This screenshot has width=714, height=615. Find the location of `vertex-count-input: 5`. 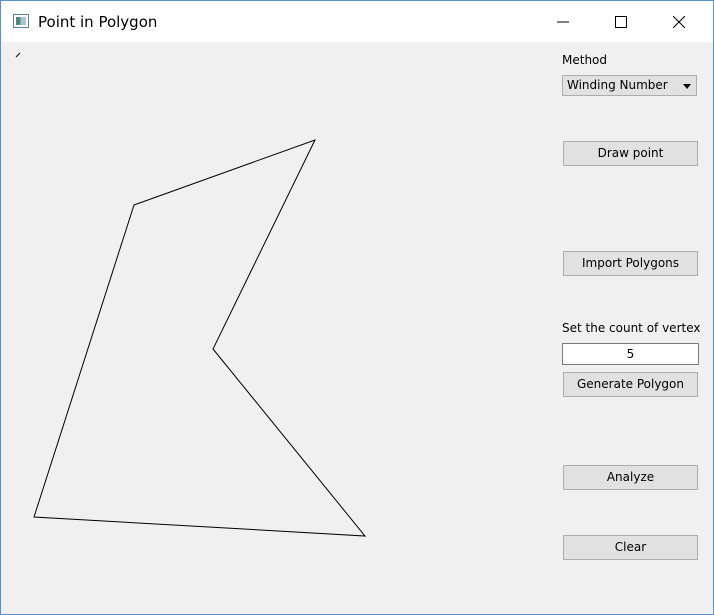

vertex-count-input: 5 is located at coordinates (630, 354).